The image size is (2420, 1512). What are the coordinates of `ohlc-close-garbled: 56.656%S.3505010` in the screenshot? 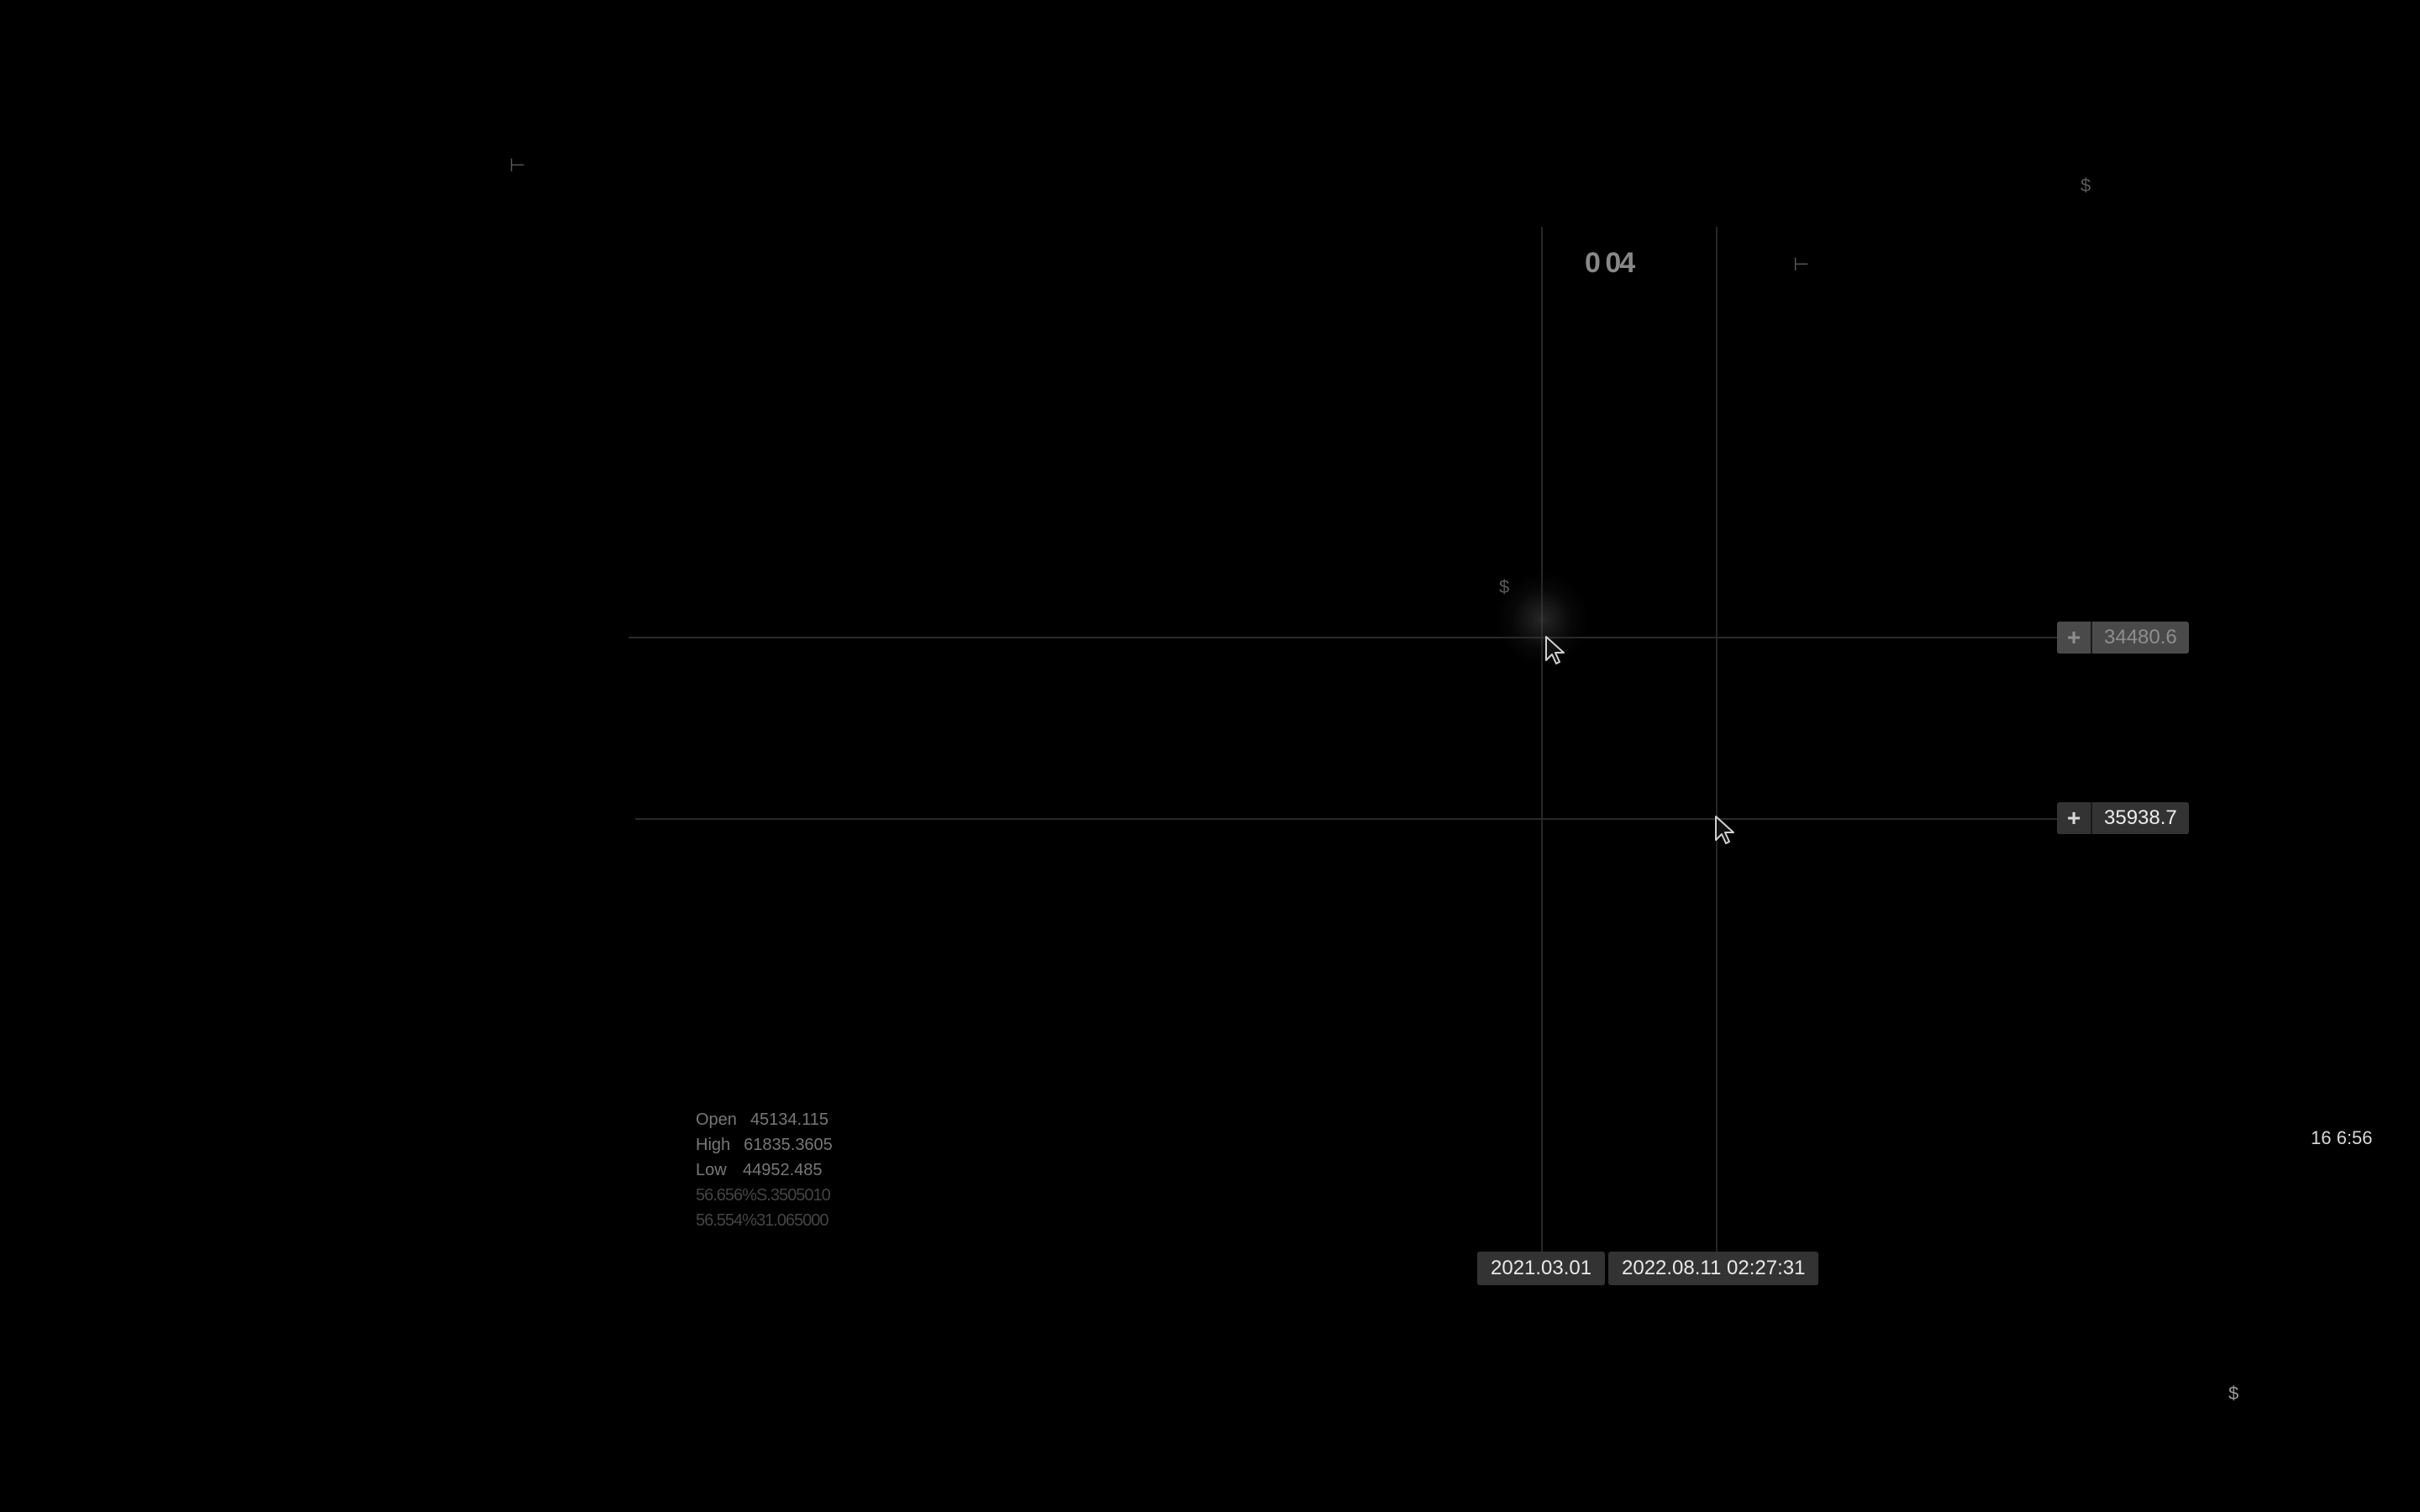 It's located at (764, 1195).